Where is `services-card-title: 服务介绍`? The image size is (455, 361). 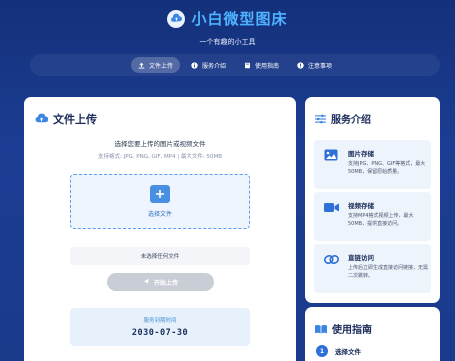 services-card-title: 服务介绍 is located at coordinates (351, 120).